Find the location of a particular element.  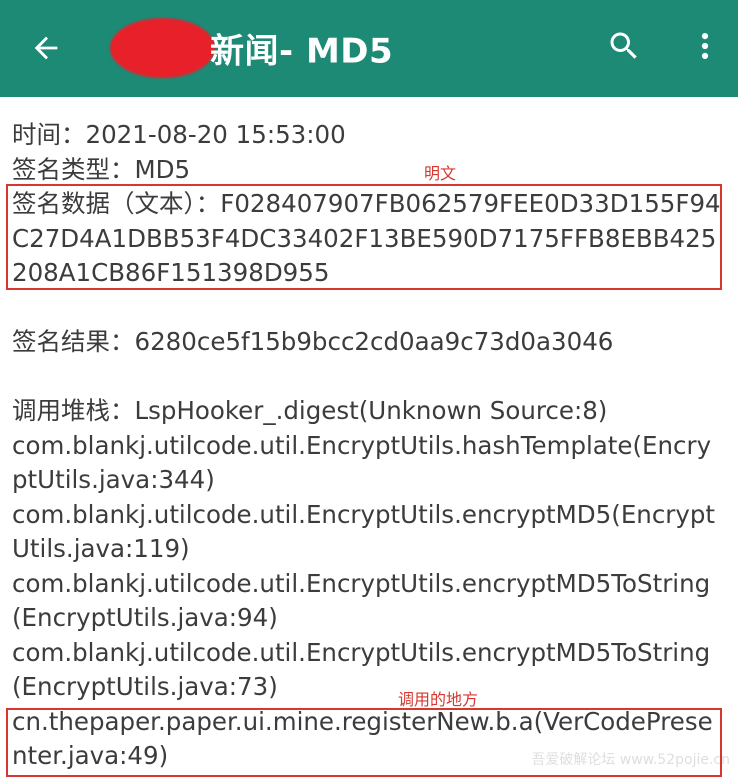

back-button is located at coordinates (46, 48).